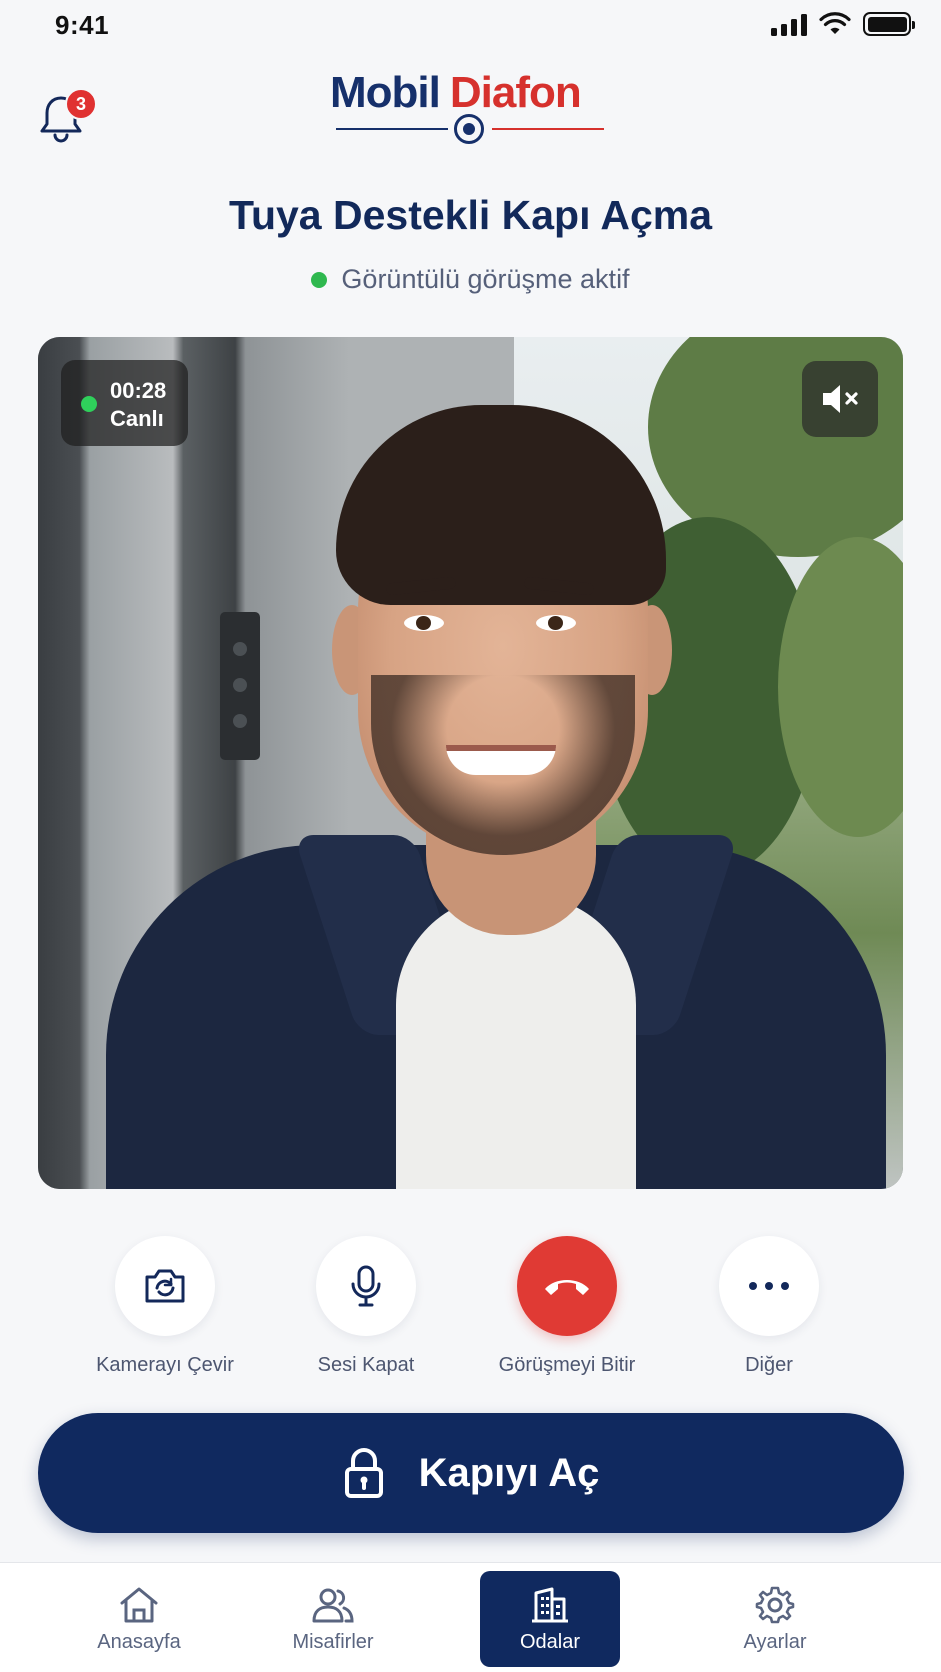  I want to click on flip-camera-control: Kamerayı Çevir, so click(165, 1306).